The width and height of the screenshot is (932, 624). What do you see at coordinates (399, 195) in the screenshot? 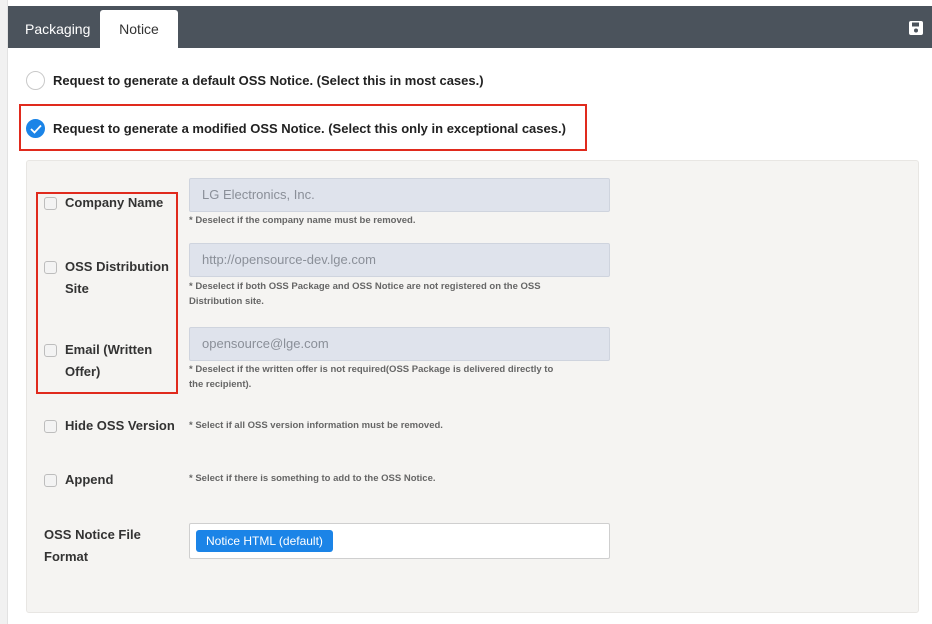
I see `company-name-input: LG Electronics, Inc.` at bounding box center [399, 195].